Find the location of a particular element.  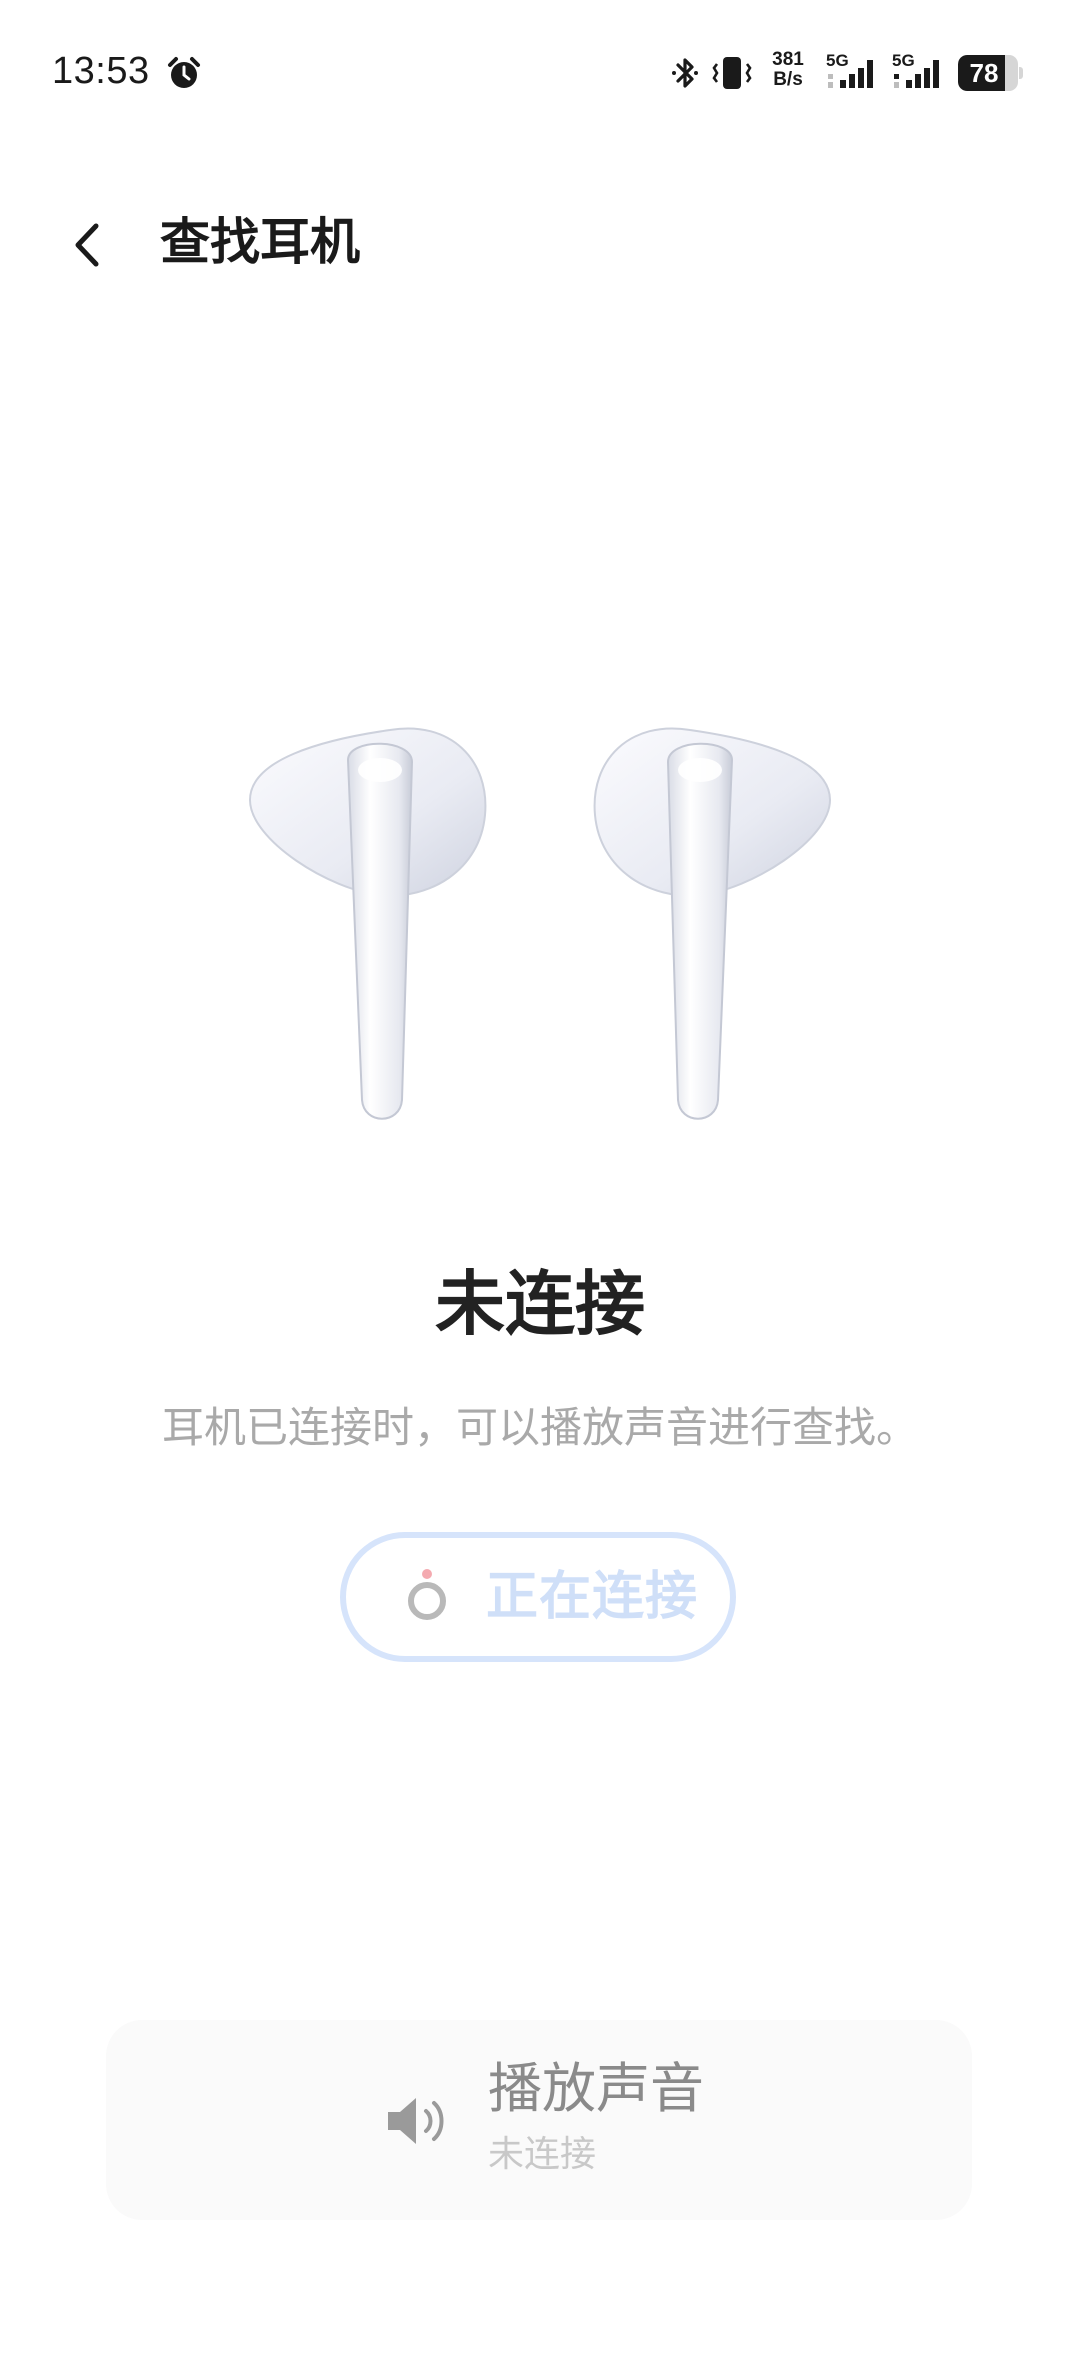

play-sound-button: 播放声音 未连接 is located at coordinates (539, 2120).